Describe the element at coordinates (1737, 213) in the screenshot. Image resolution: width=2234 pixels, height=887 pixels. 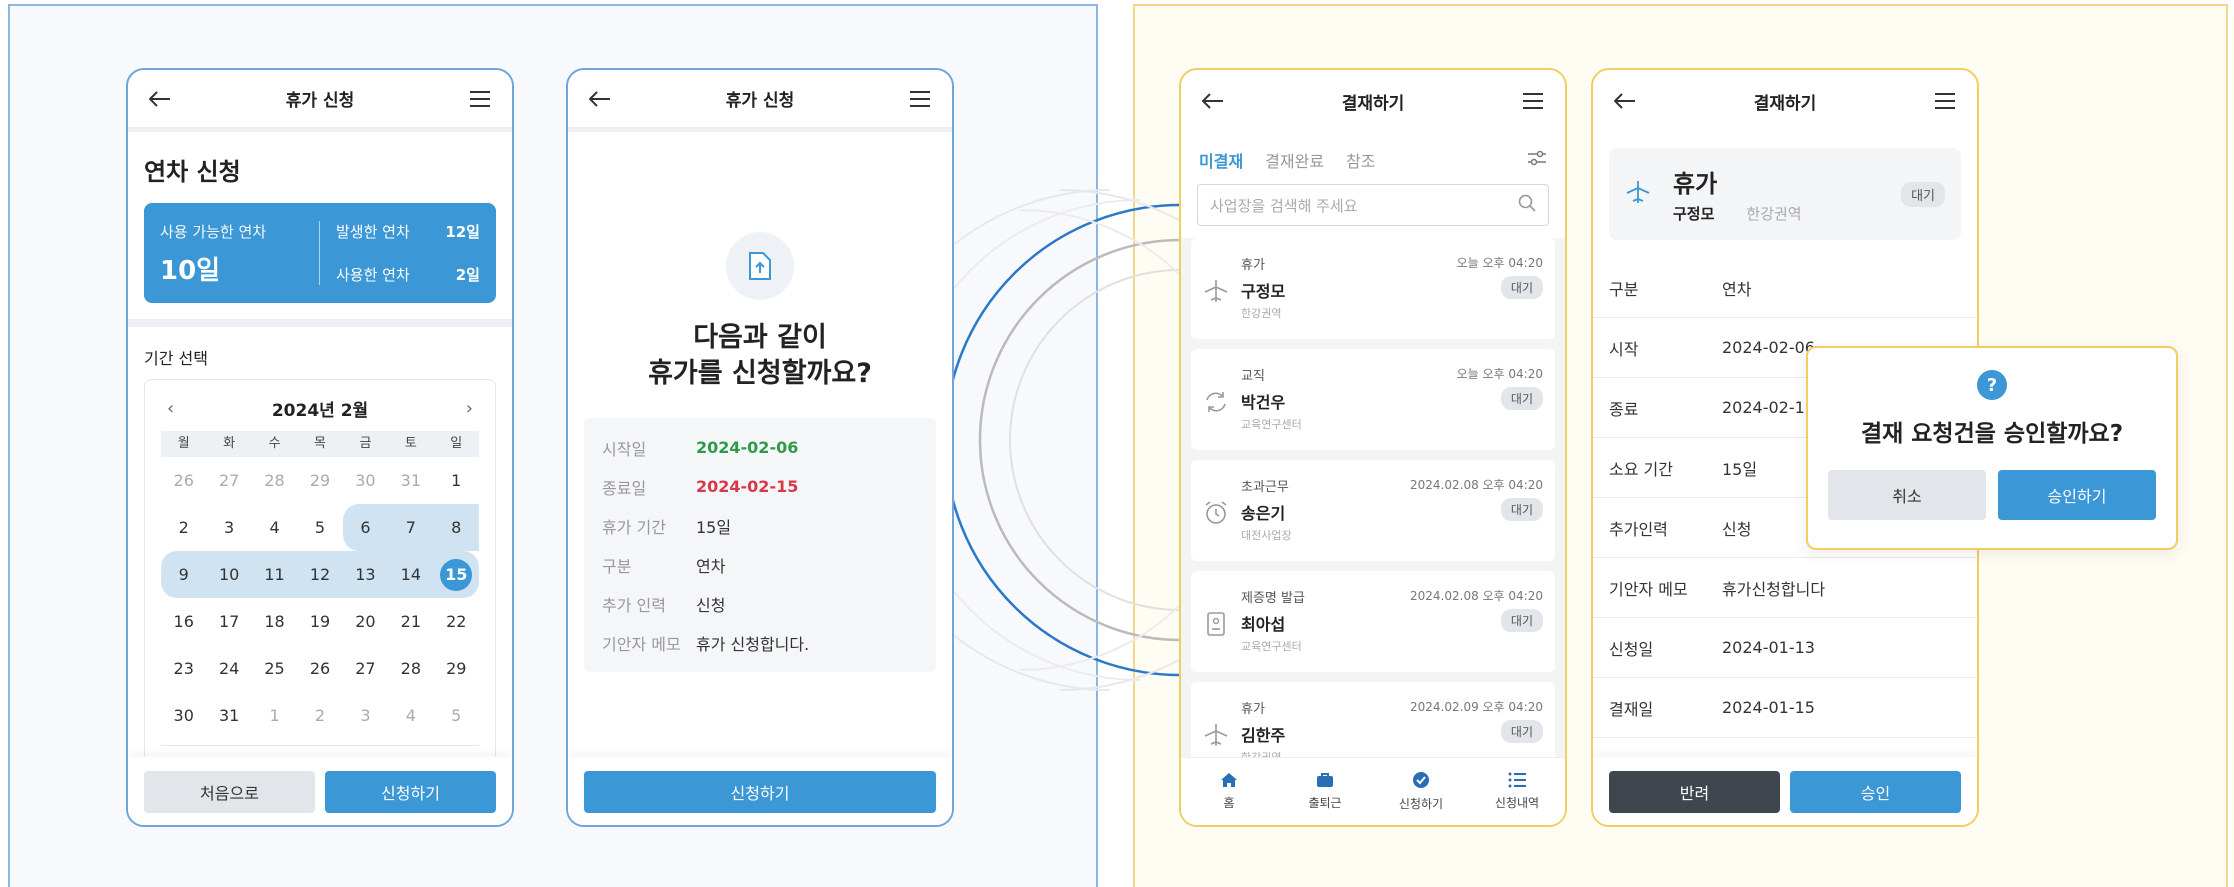
I see `document-meta: 구정모 한강권역` at that location.